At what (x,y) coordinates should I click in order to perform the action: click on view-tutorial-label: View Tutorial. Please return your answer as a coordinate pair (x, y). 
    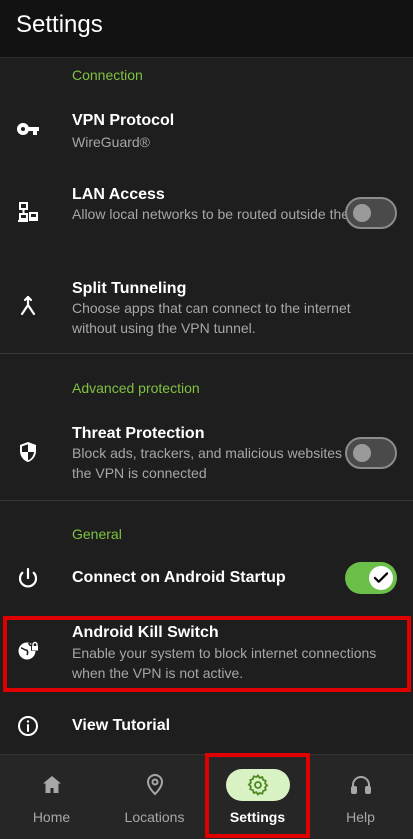
    Looking at the image, I should click on (121, 725).